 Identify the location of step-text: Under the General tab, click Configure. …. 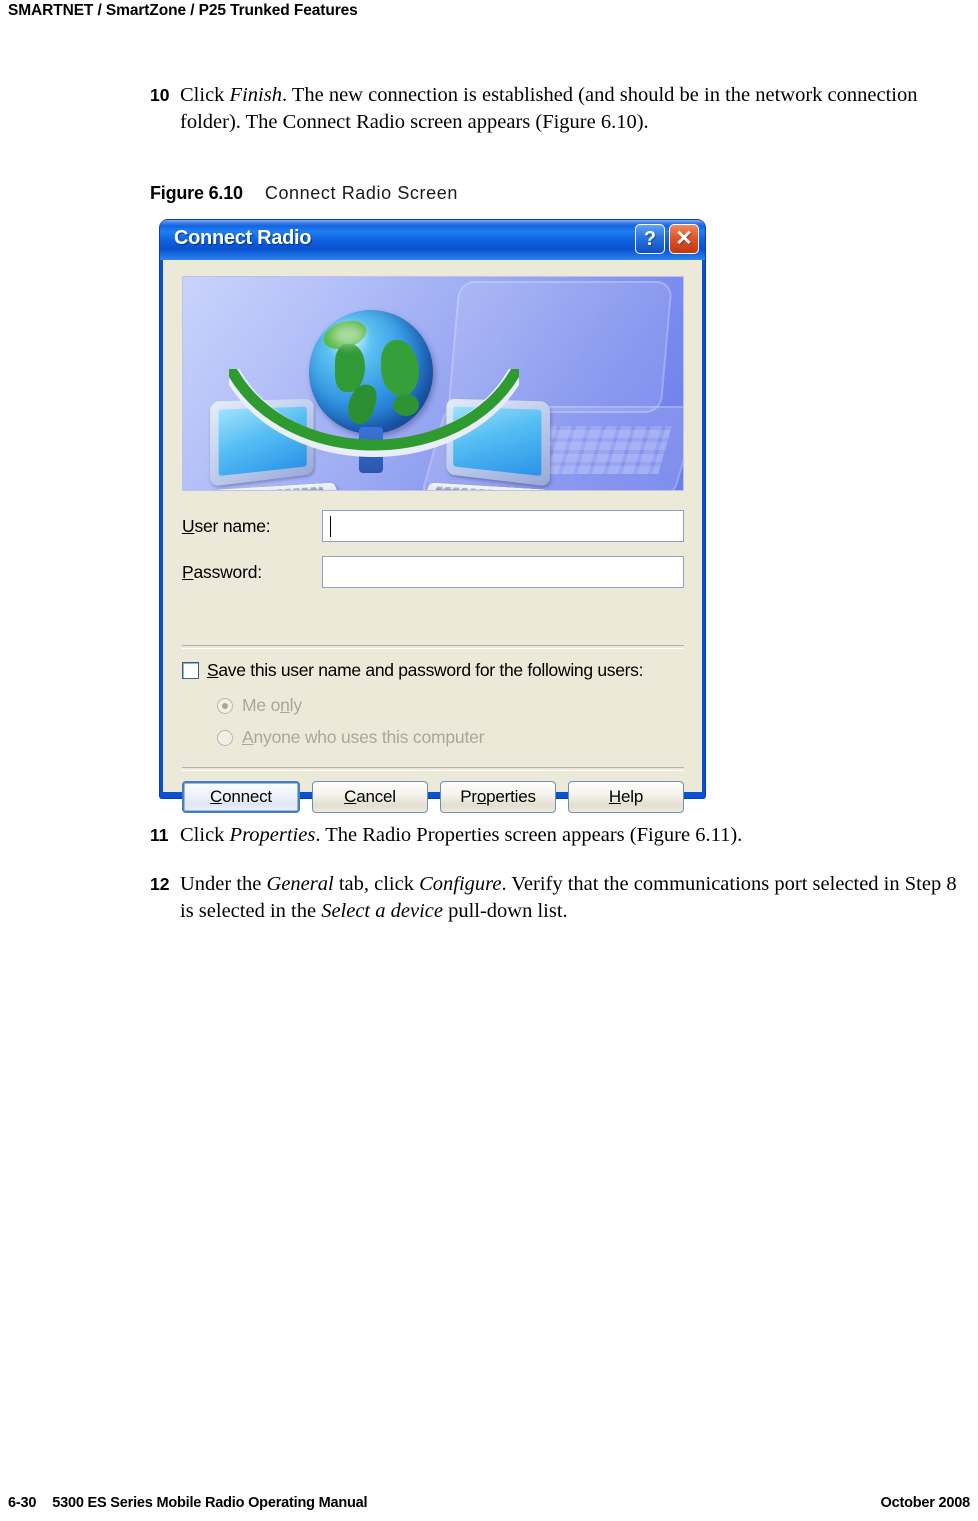
(568, 897).